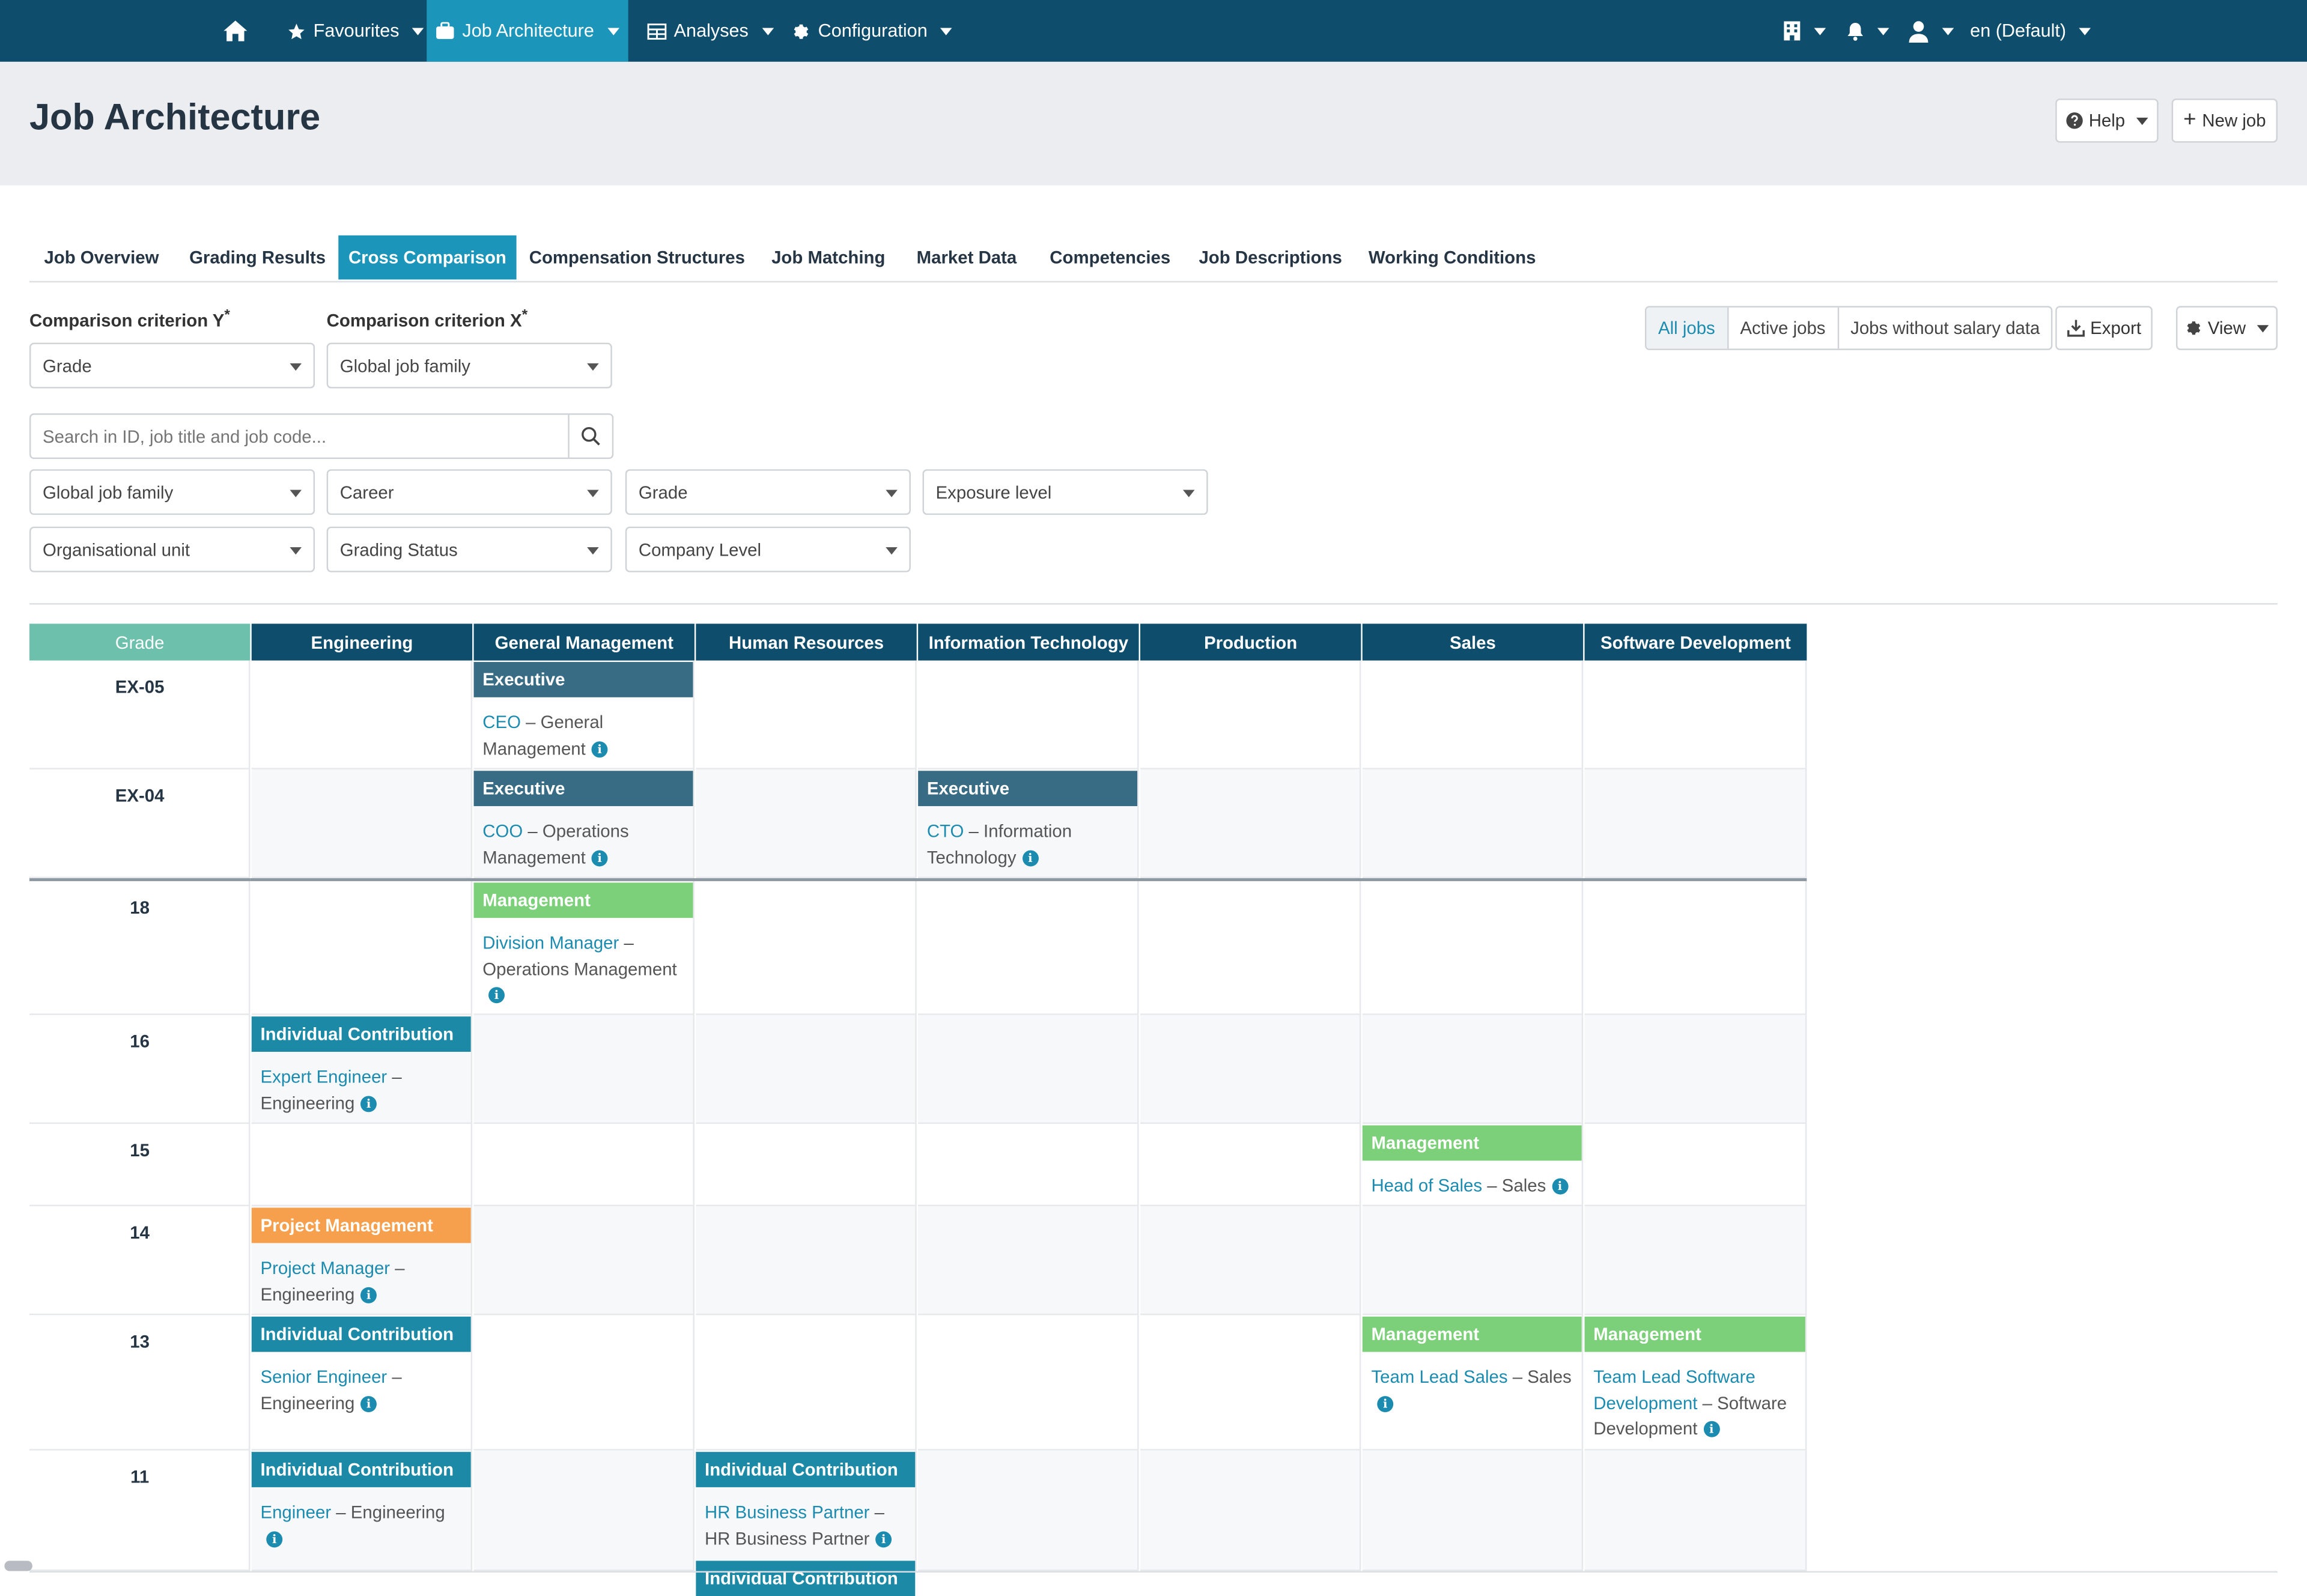 This screenshot has height=1596, width=2307. What do you see at coordinates (1452, 257) in the screenshot?
I see `tab-working-conditions: Working Conditions` at bounding box center [1452, 257].